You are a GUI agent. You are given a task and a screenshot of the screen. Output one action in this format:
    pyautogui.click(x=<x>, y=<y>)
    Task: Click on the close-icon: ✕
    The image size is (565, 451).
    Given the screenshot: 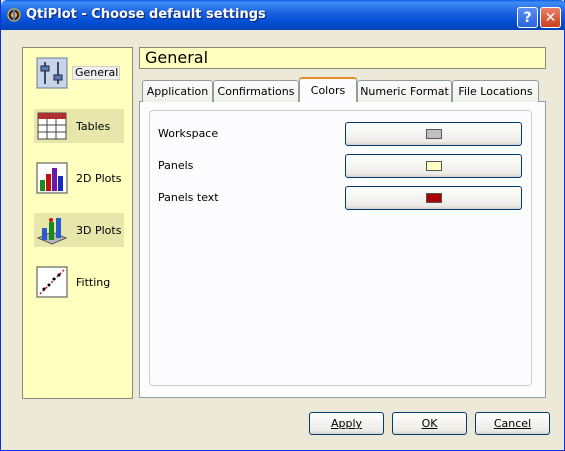 What is the action you would take?
    pyautogui.click(x=550, y=17)
    